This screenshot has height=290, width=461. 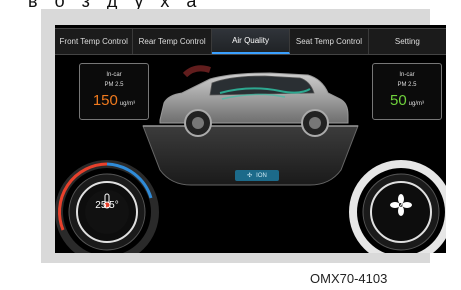 What do you see at coordinates (349, 278) in the screenshot?
I see `figure-code: OMX70-4103` at bounding box center [349, 278].